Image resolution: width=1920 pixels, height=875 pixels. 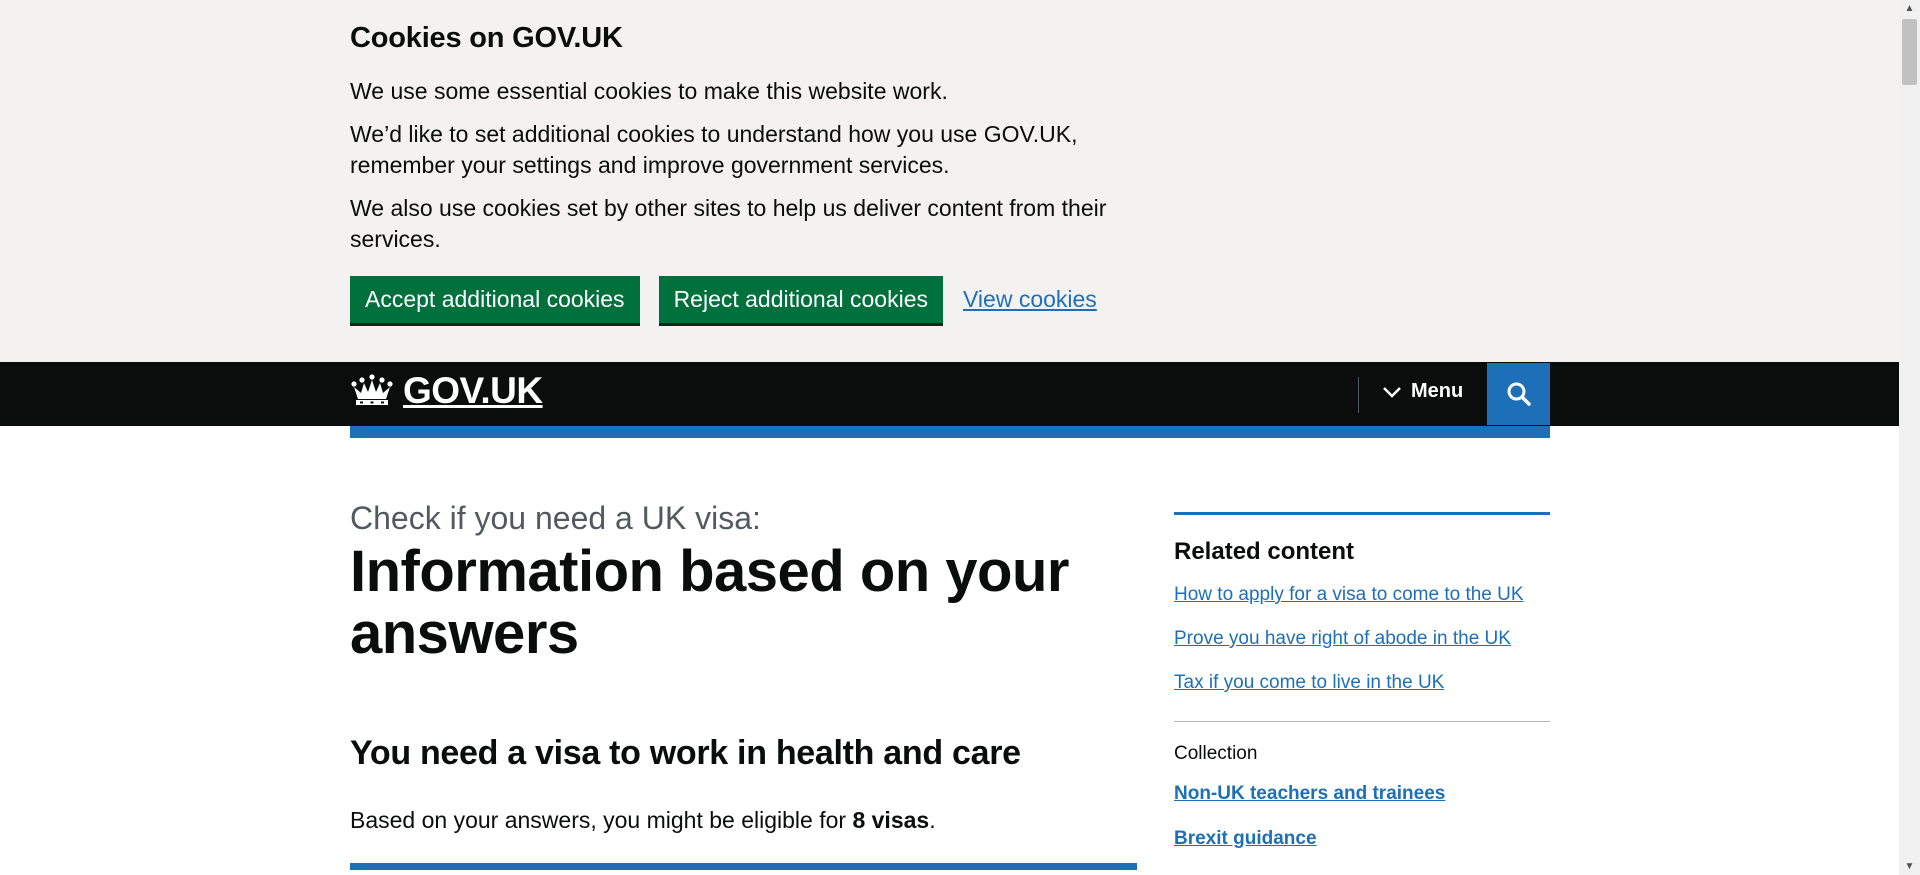 I want to click on site-header: GOV.UK Menu, so click(x=949, y=394).